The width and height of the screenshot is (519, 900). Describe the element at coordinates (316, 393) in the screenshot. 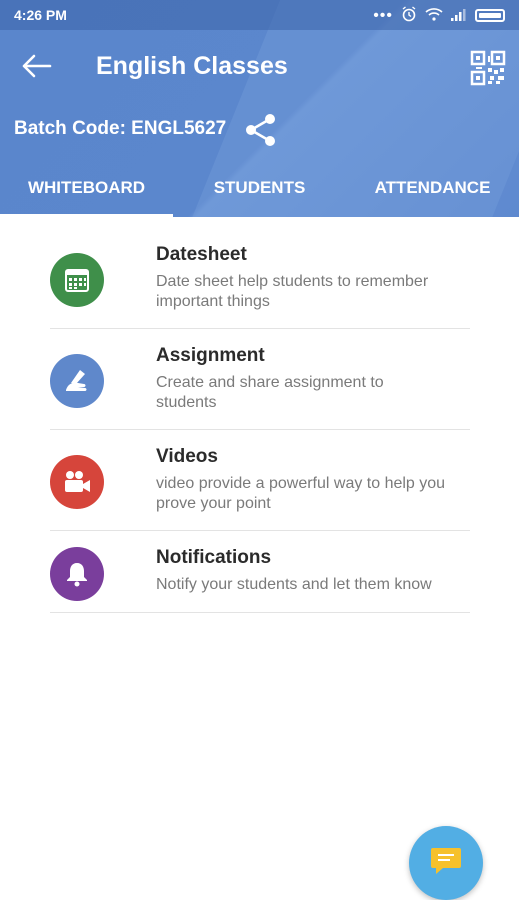

I see `list-item-description: Create and share assignment to students` at that location.